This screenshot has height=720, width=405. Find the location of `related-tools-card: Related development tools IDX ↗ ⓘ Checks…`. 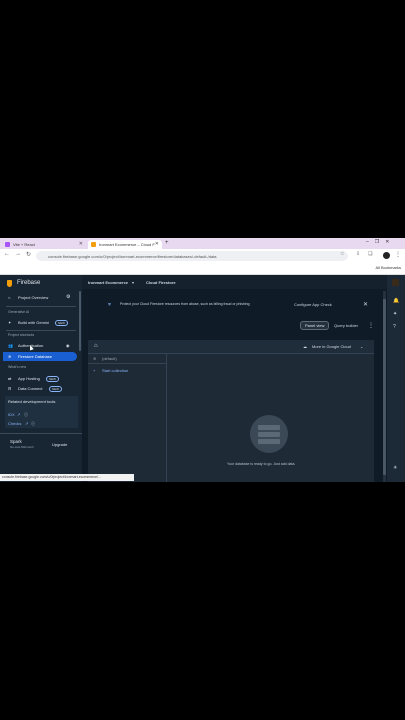

related-tools-card: Related development tools IDX ↗ ⓘ Checks… is located at coordinates (41, 412).